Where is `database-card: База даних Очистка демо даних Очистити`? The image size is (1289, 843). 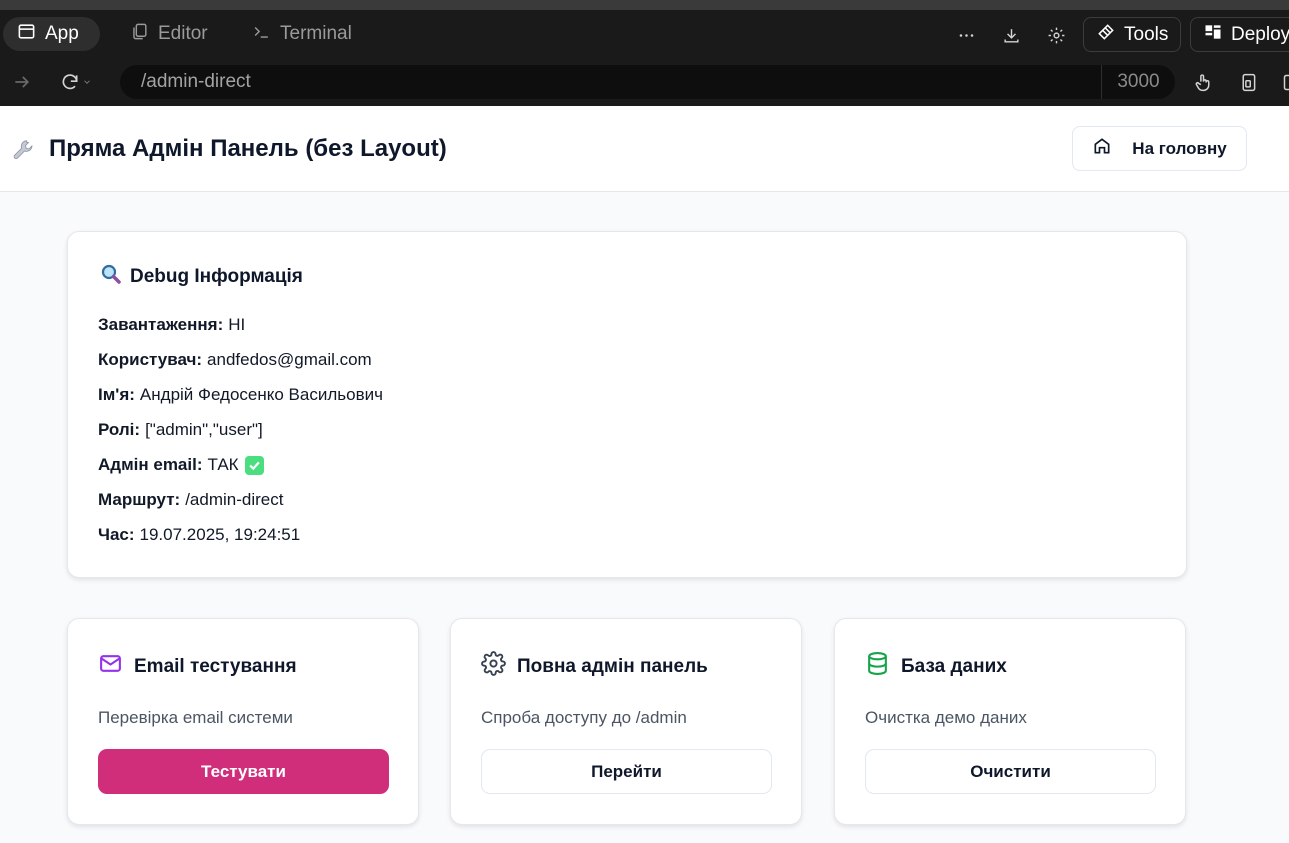
database-card: База даних Очистка демо даних Очистити is located at coordinates (1010, 721).